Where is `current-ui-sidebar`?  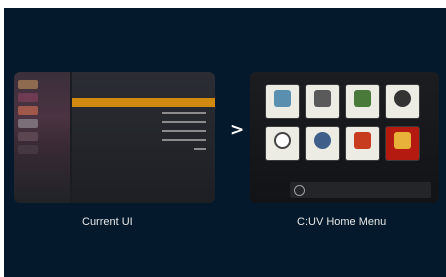
current-ui-sidebar is located at coordinates (42, 137).